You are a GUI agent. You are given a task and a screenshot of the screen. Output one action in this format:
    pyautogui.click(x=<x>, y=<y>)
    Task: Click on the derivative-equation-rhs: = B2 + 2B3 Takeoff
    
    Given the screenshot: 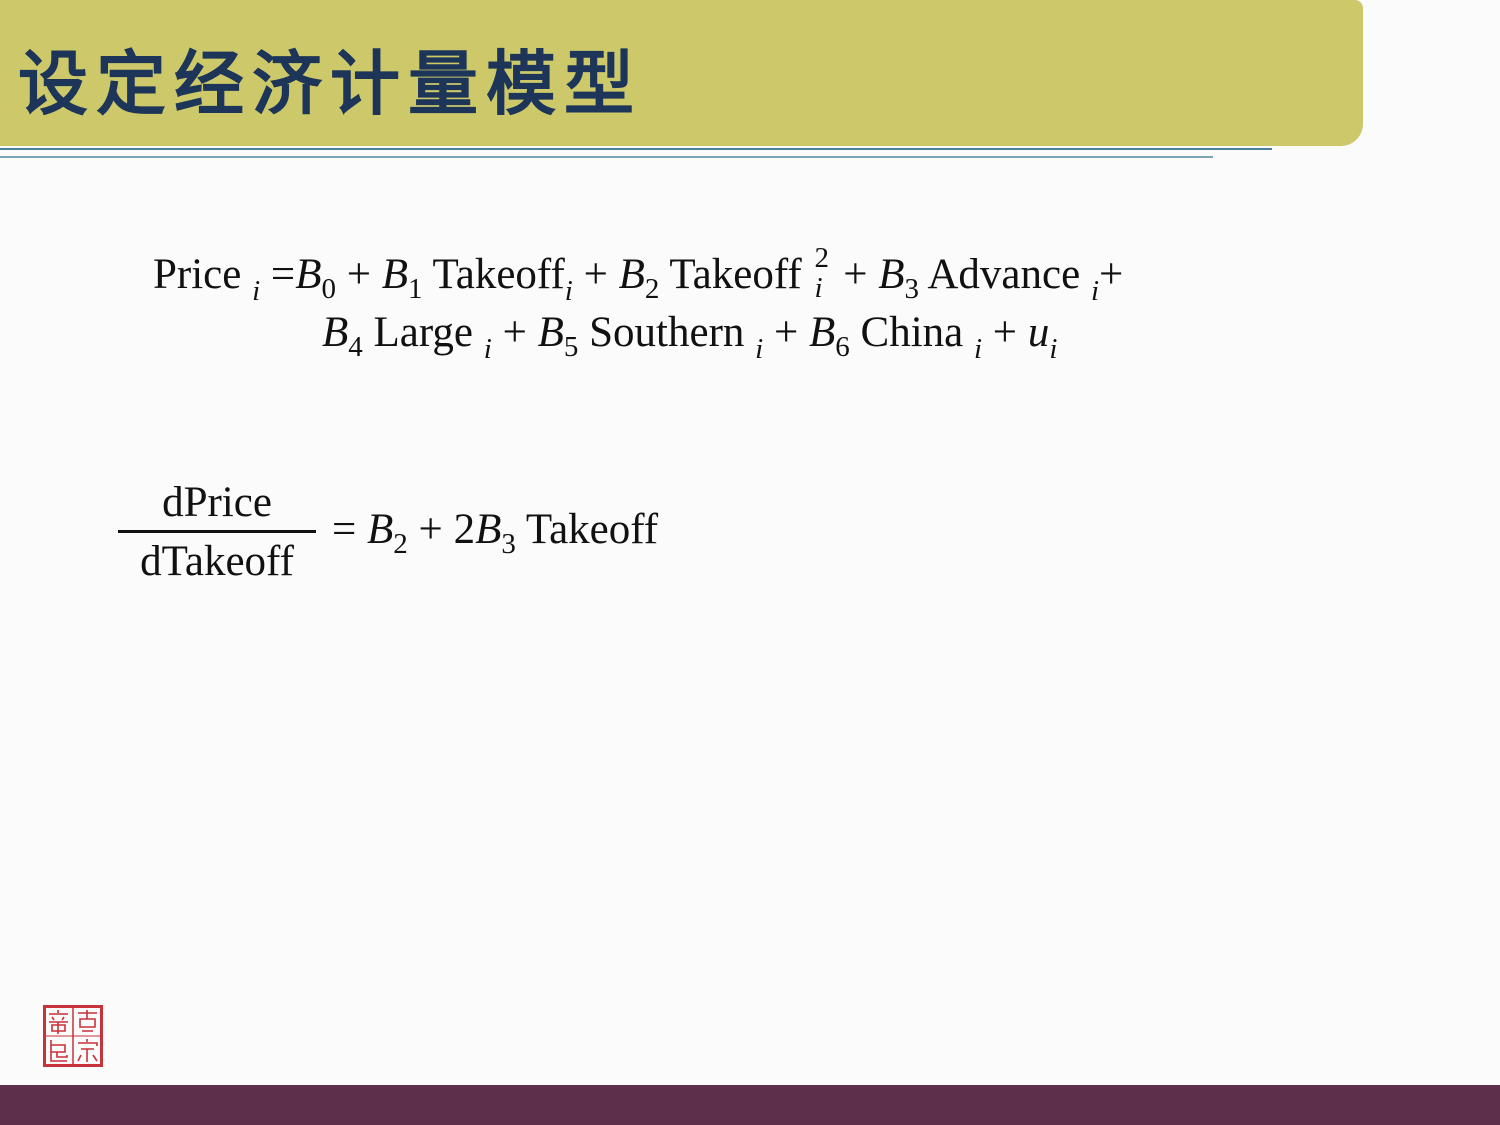 What is the action you would take?
    pyautogui.click(x=495, y=532)
    